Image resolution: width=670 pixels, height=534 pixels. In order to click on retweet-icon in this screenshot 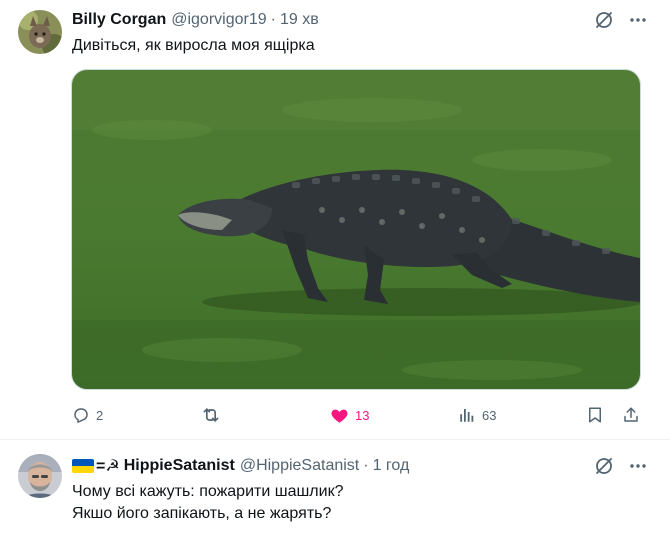, I will do `click(211, 415)`.